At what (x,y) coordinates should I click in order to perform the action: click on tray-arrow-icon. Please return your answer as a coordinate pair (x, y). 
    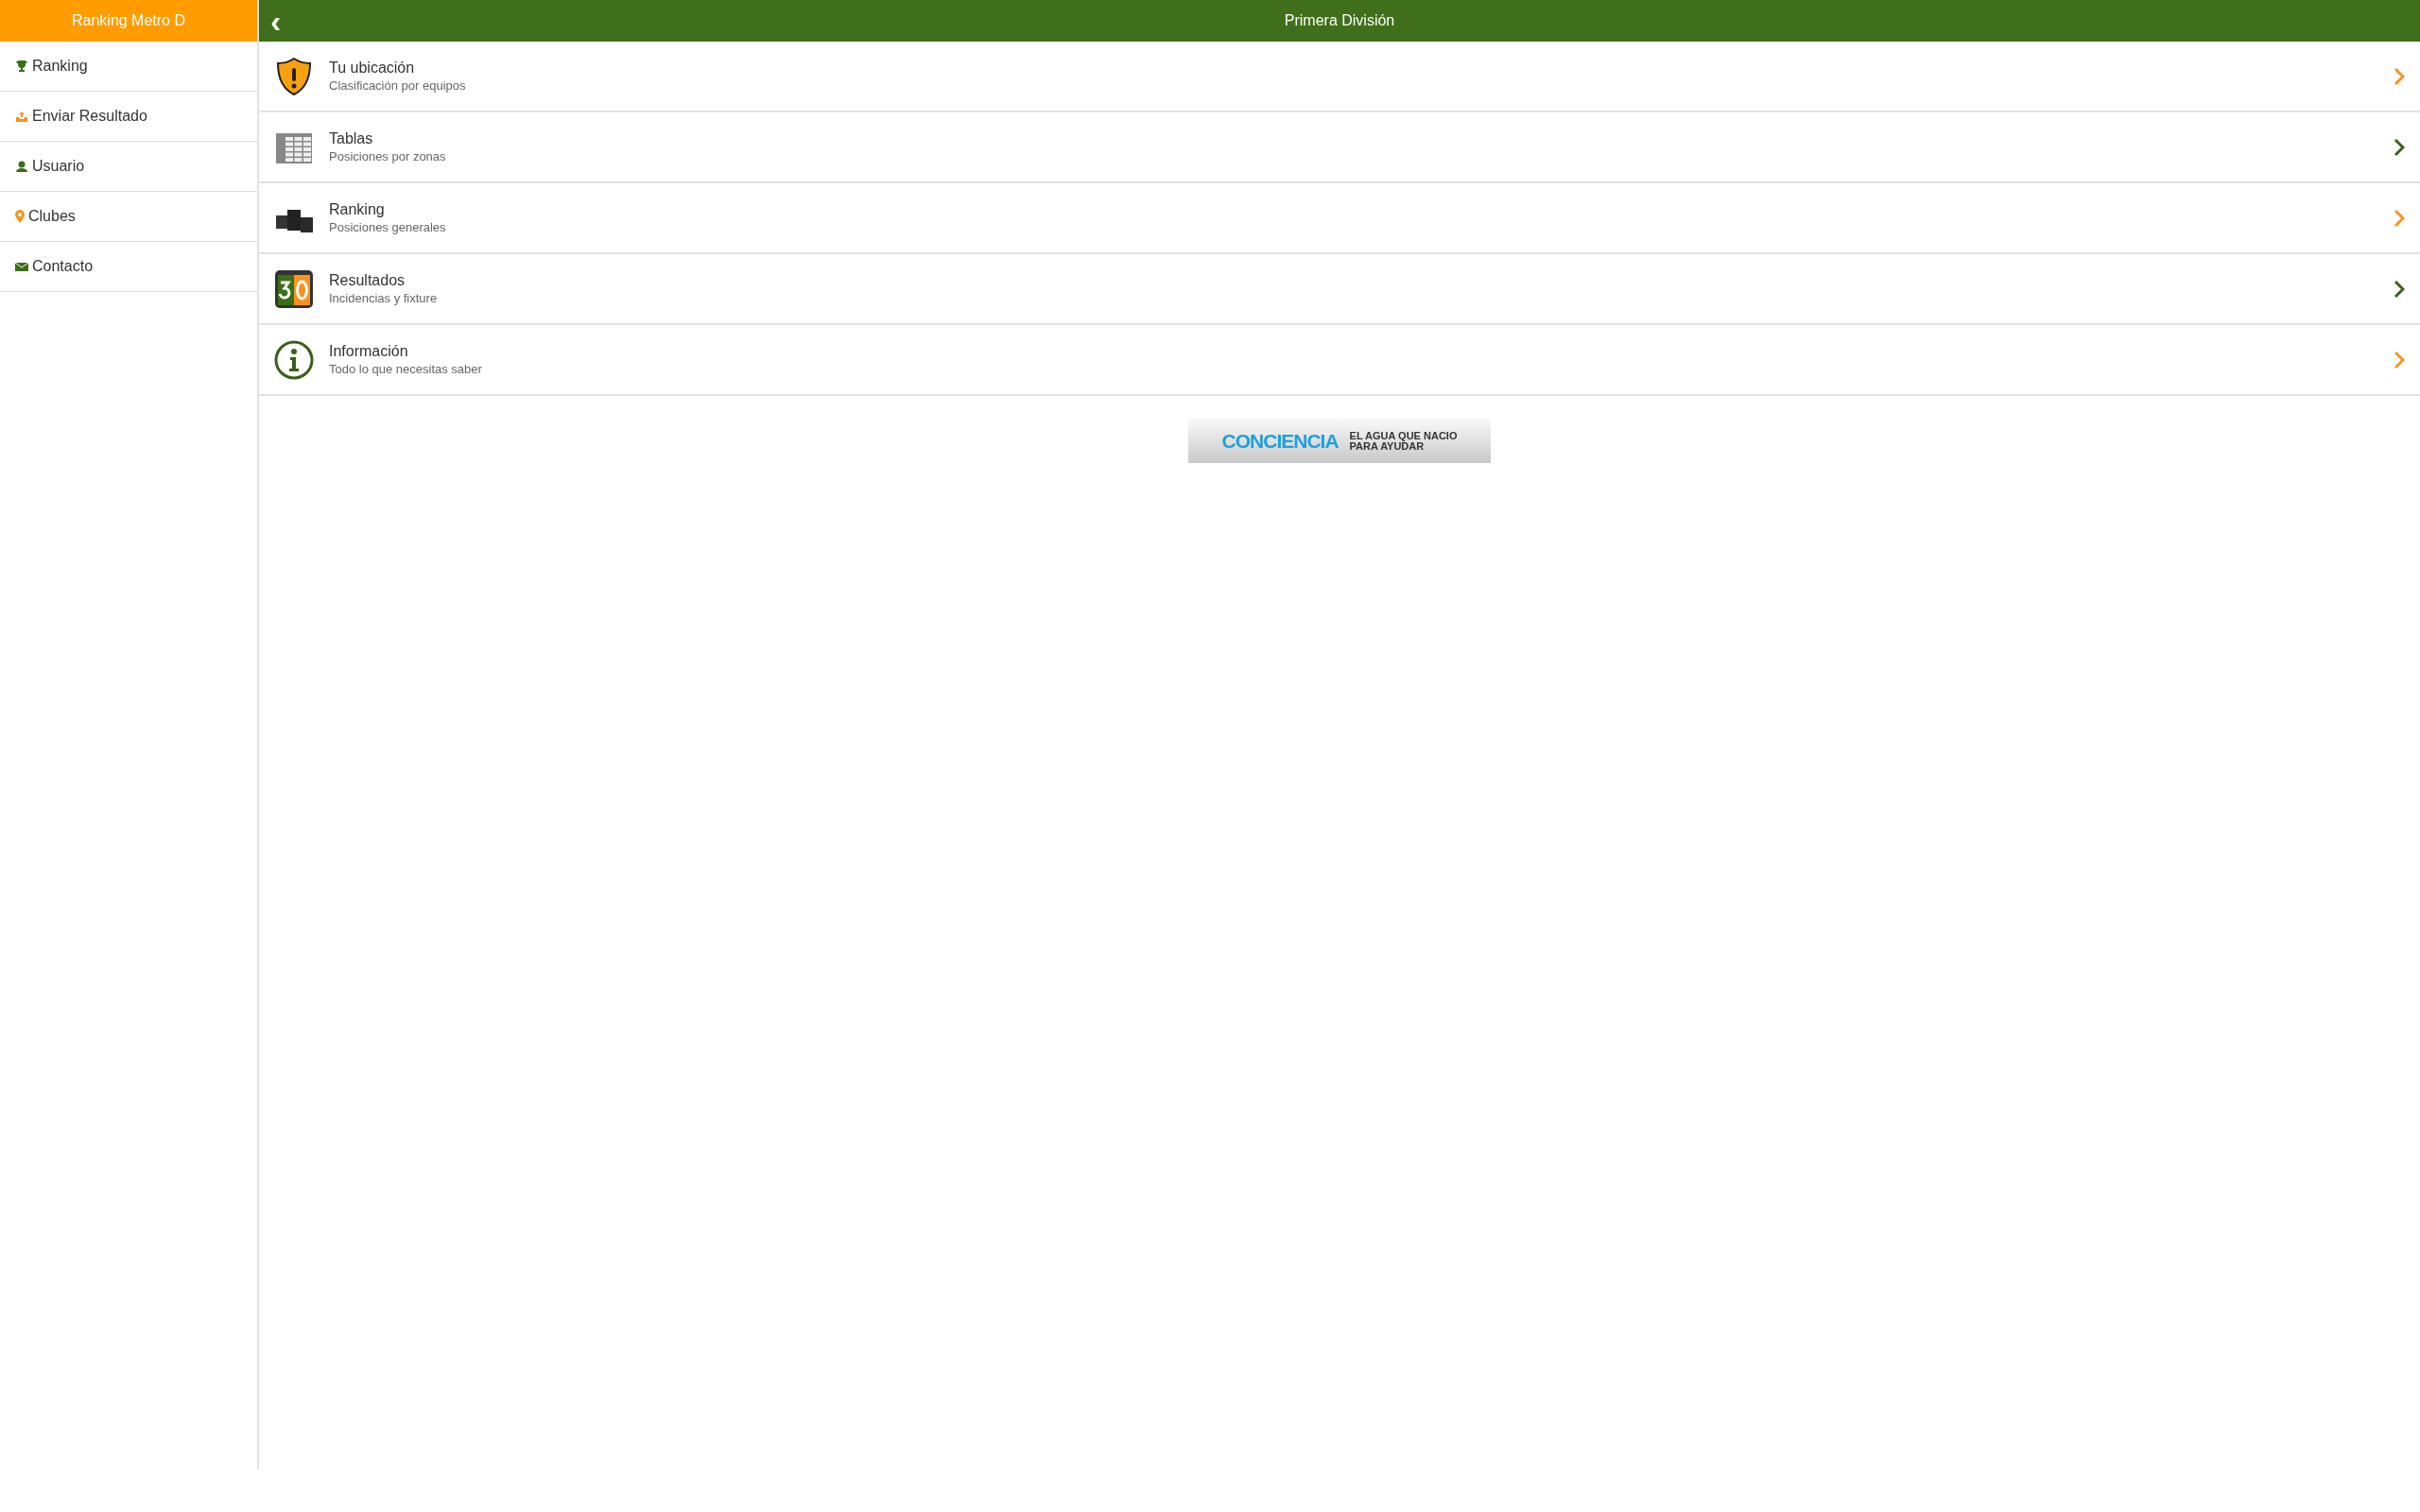
    Looking at the image, I should click on (22, 116).